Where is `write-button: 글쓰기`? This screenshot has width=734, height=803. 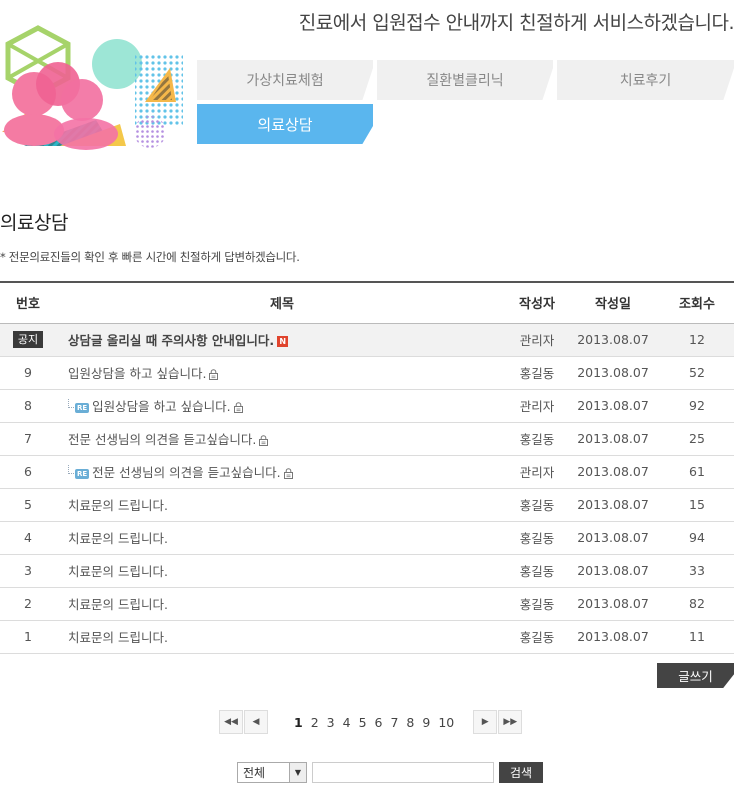
write-button: 글쓰기 is located at coordinates (695, 675).